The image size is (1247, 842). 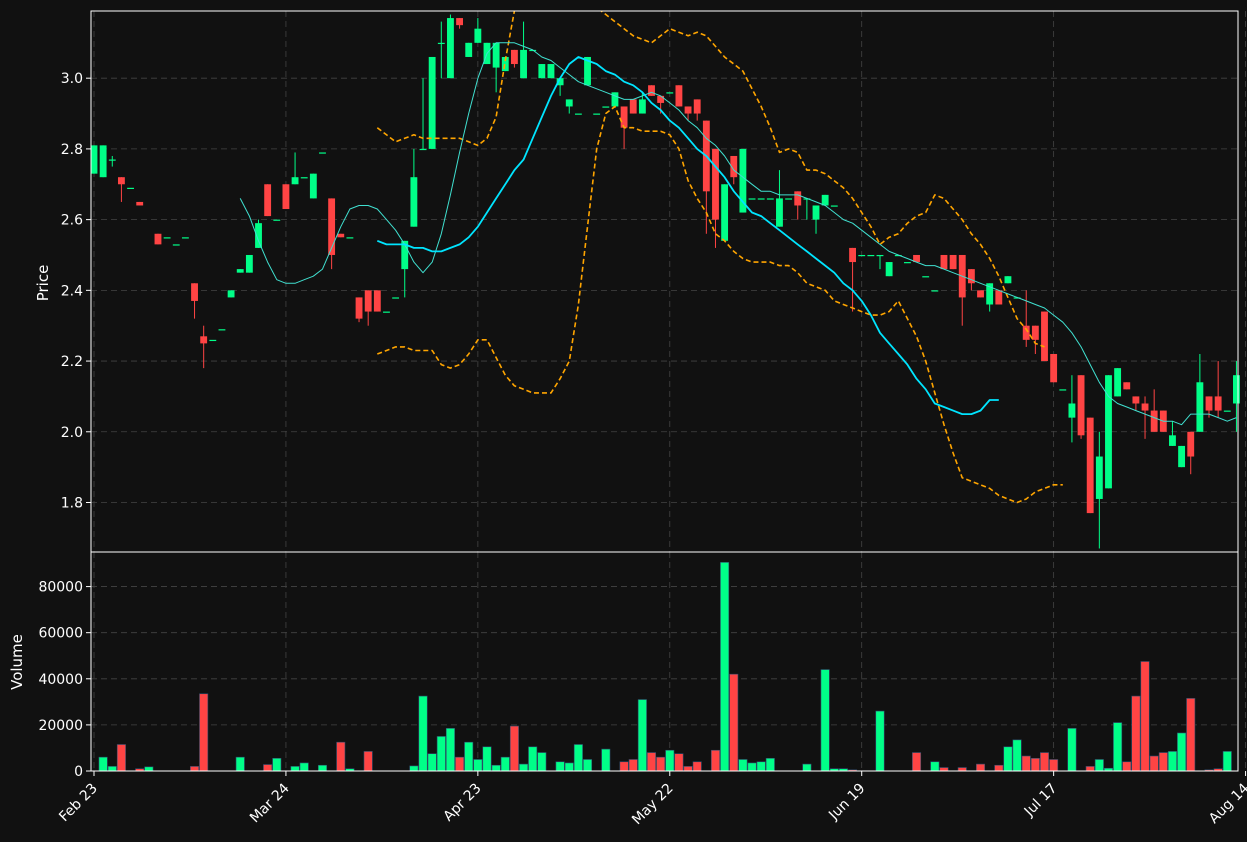 What do you see at coordinates (846, 802) in the screenshot?
I see `x-tick-label: Jun 19` at bounding box center [846, 802].